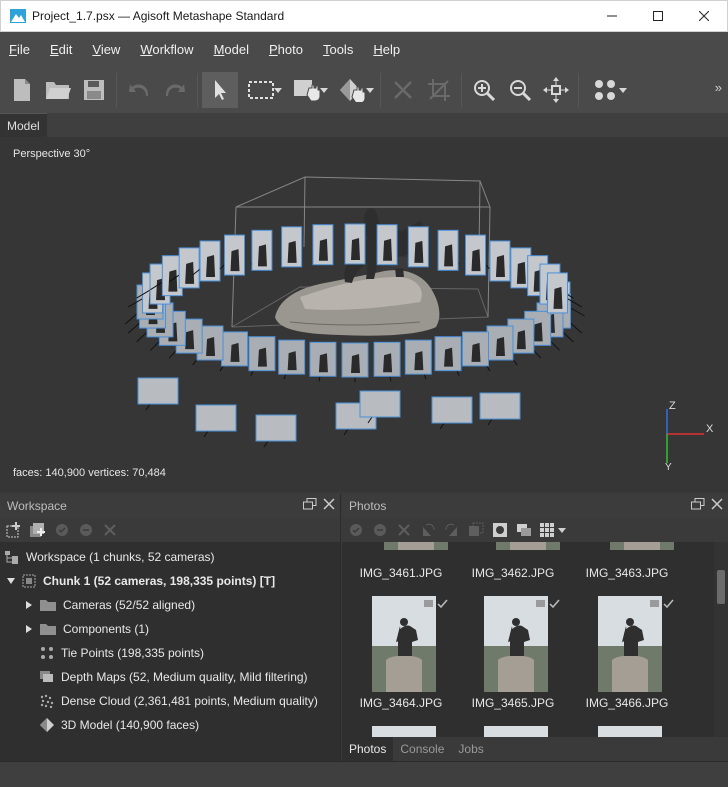 This screenshot has width=728, height=787. Describe the element at coordinates (606, 90) in the screenshot. I see `point-cloud-view-button` at that location.